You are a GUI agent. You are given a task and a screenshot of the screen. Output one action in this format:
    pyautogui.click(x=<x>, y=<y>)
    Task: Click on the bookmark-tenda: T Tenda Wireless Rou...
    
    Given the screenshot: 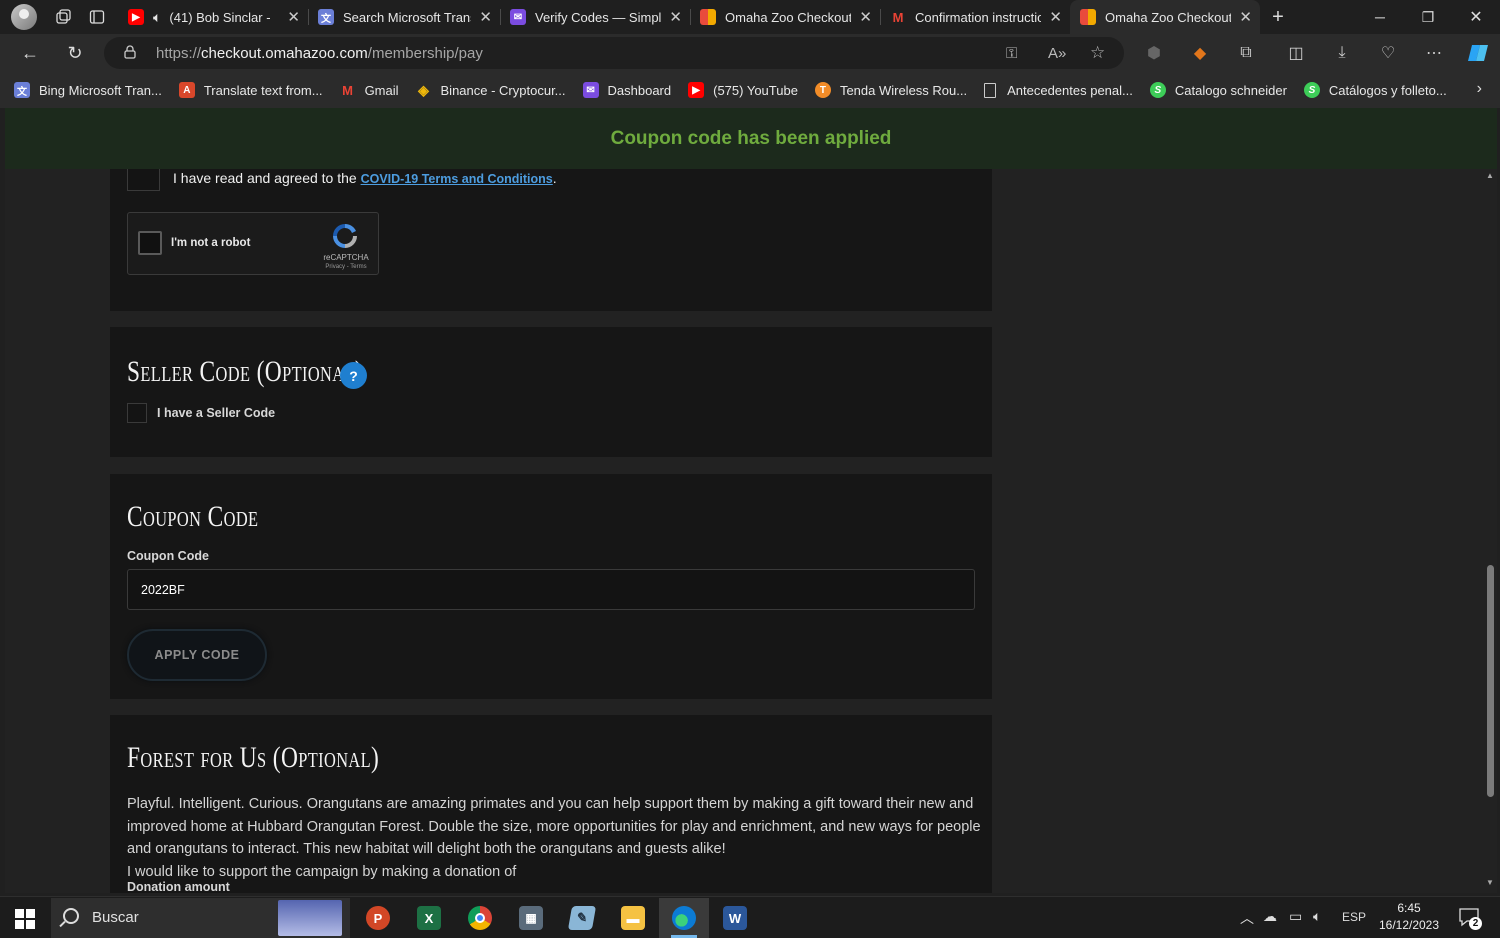 What is the action you would take?
    pyautogui.click(x=890, y=90)
    